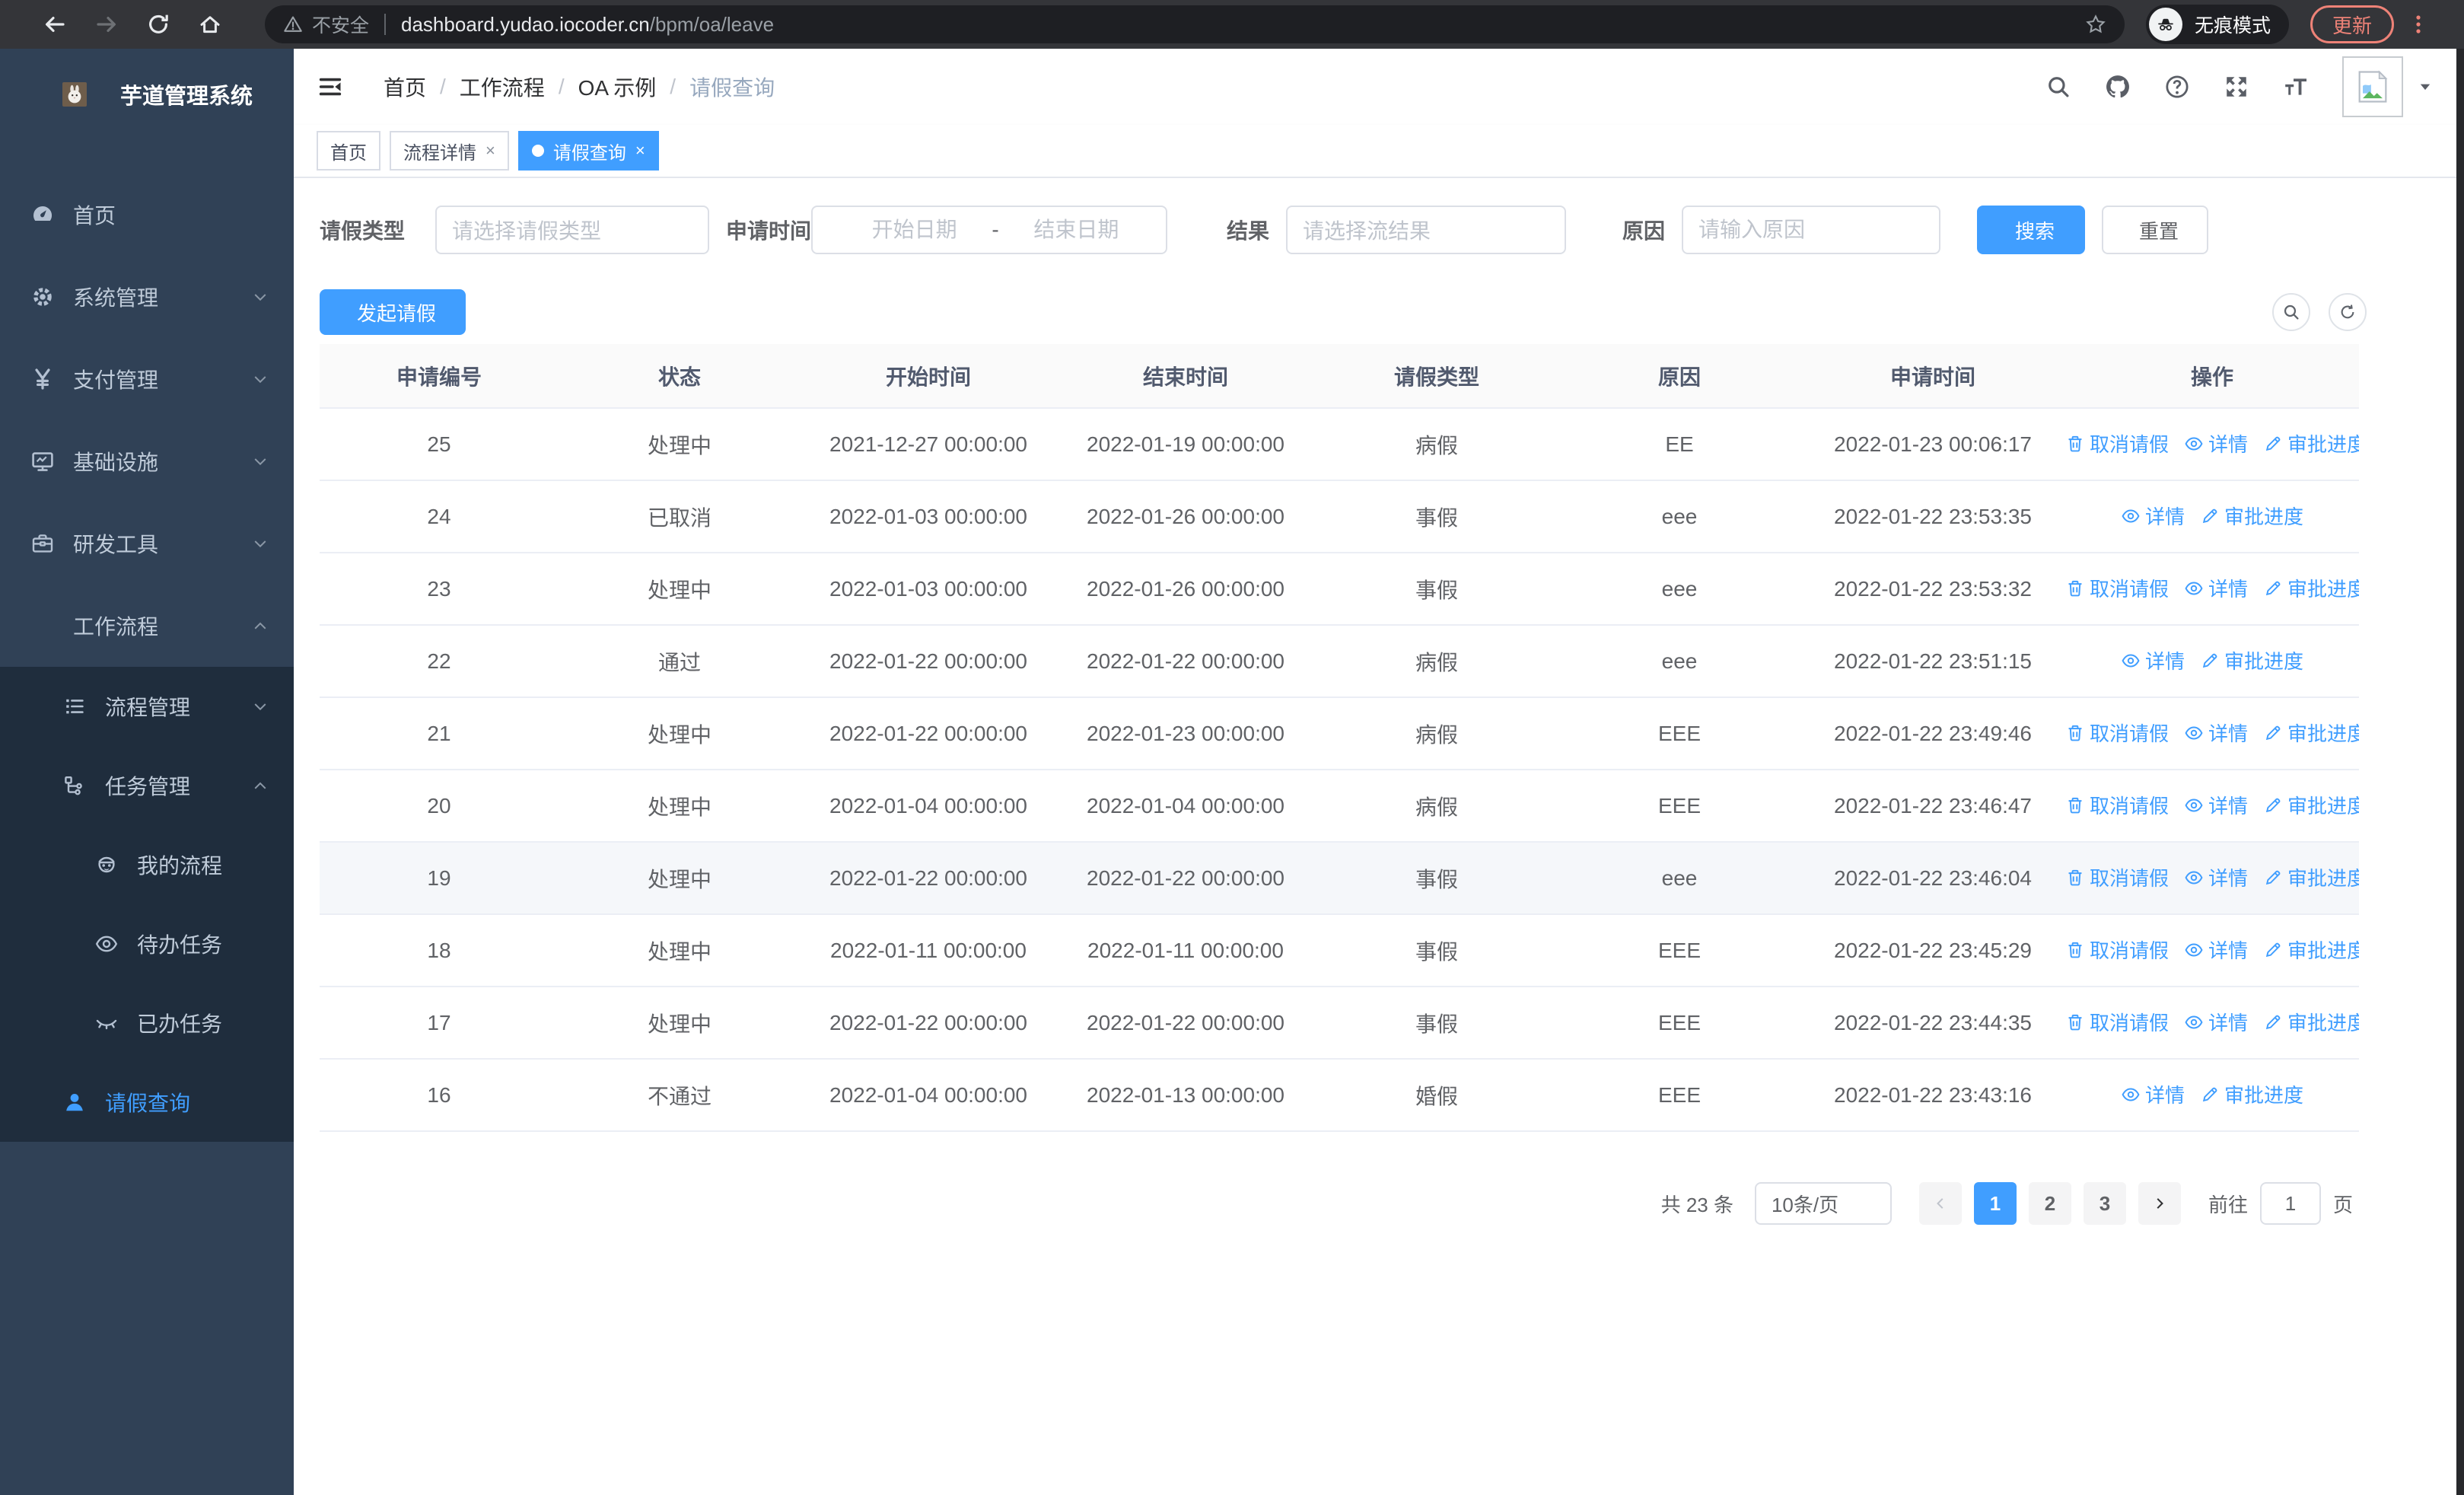  I want to click on sidebar-item-任务管理: 任务管理, so click(147, 786).